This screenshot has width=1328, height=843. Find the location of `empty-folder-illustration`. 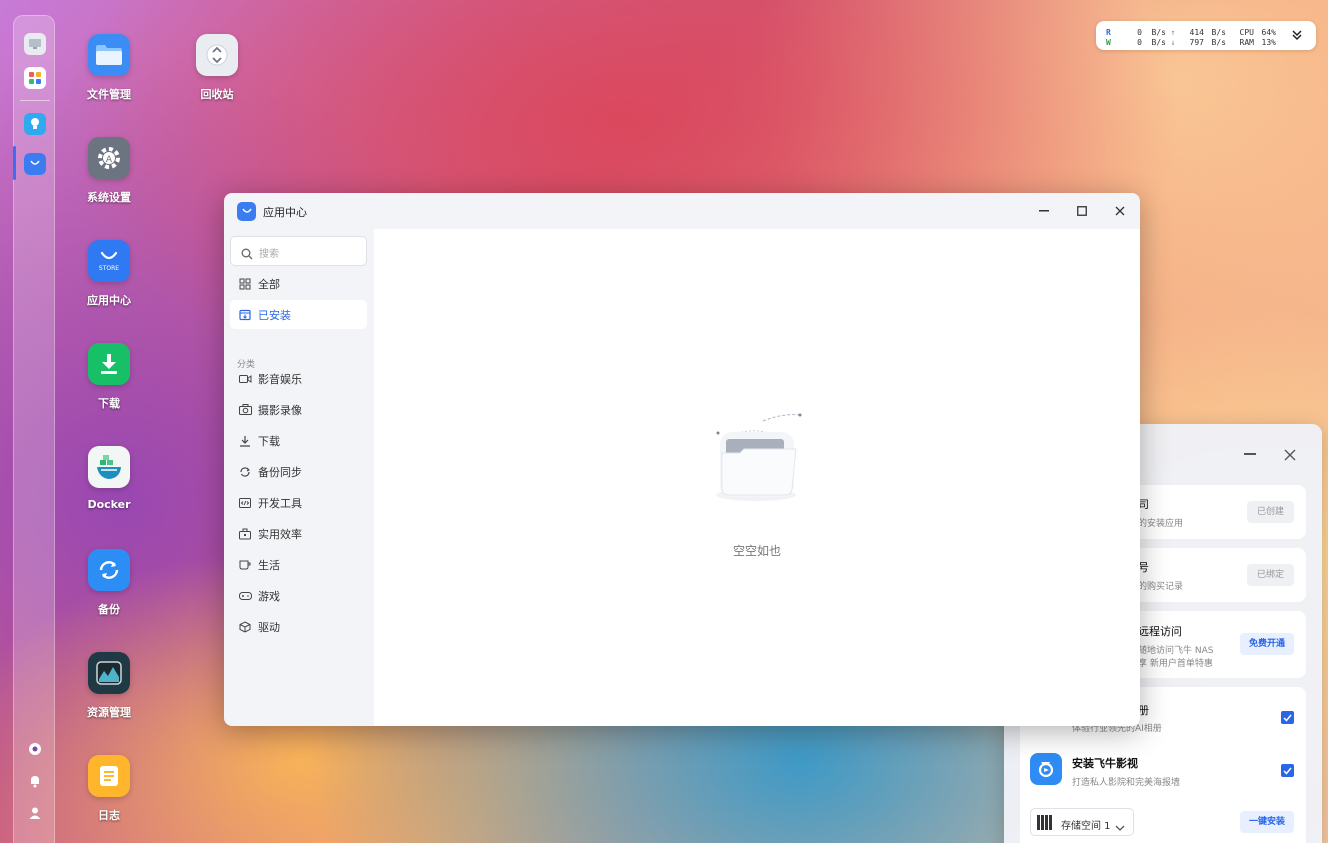

empty-folder-illustration is located at coordinates (758, 459).